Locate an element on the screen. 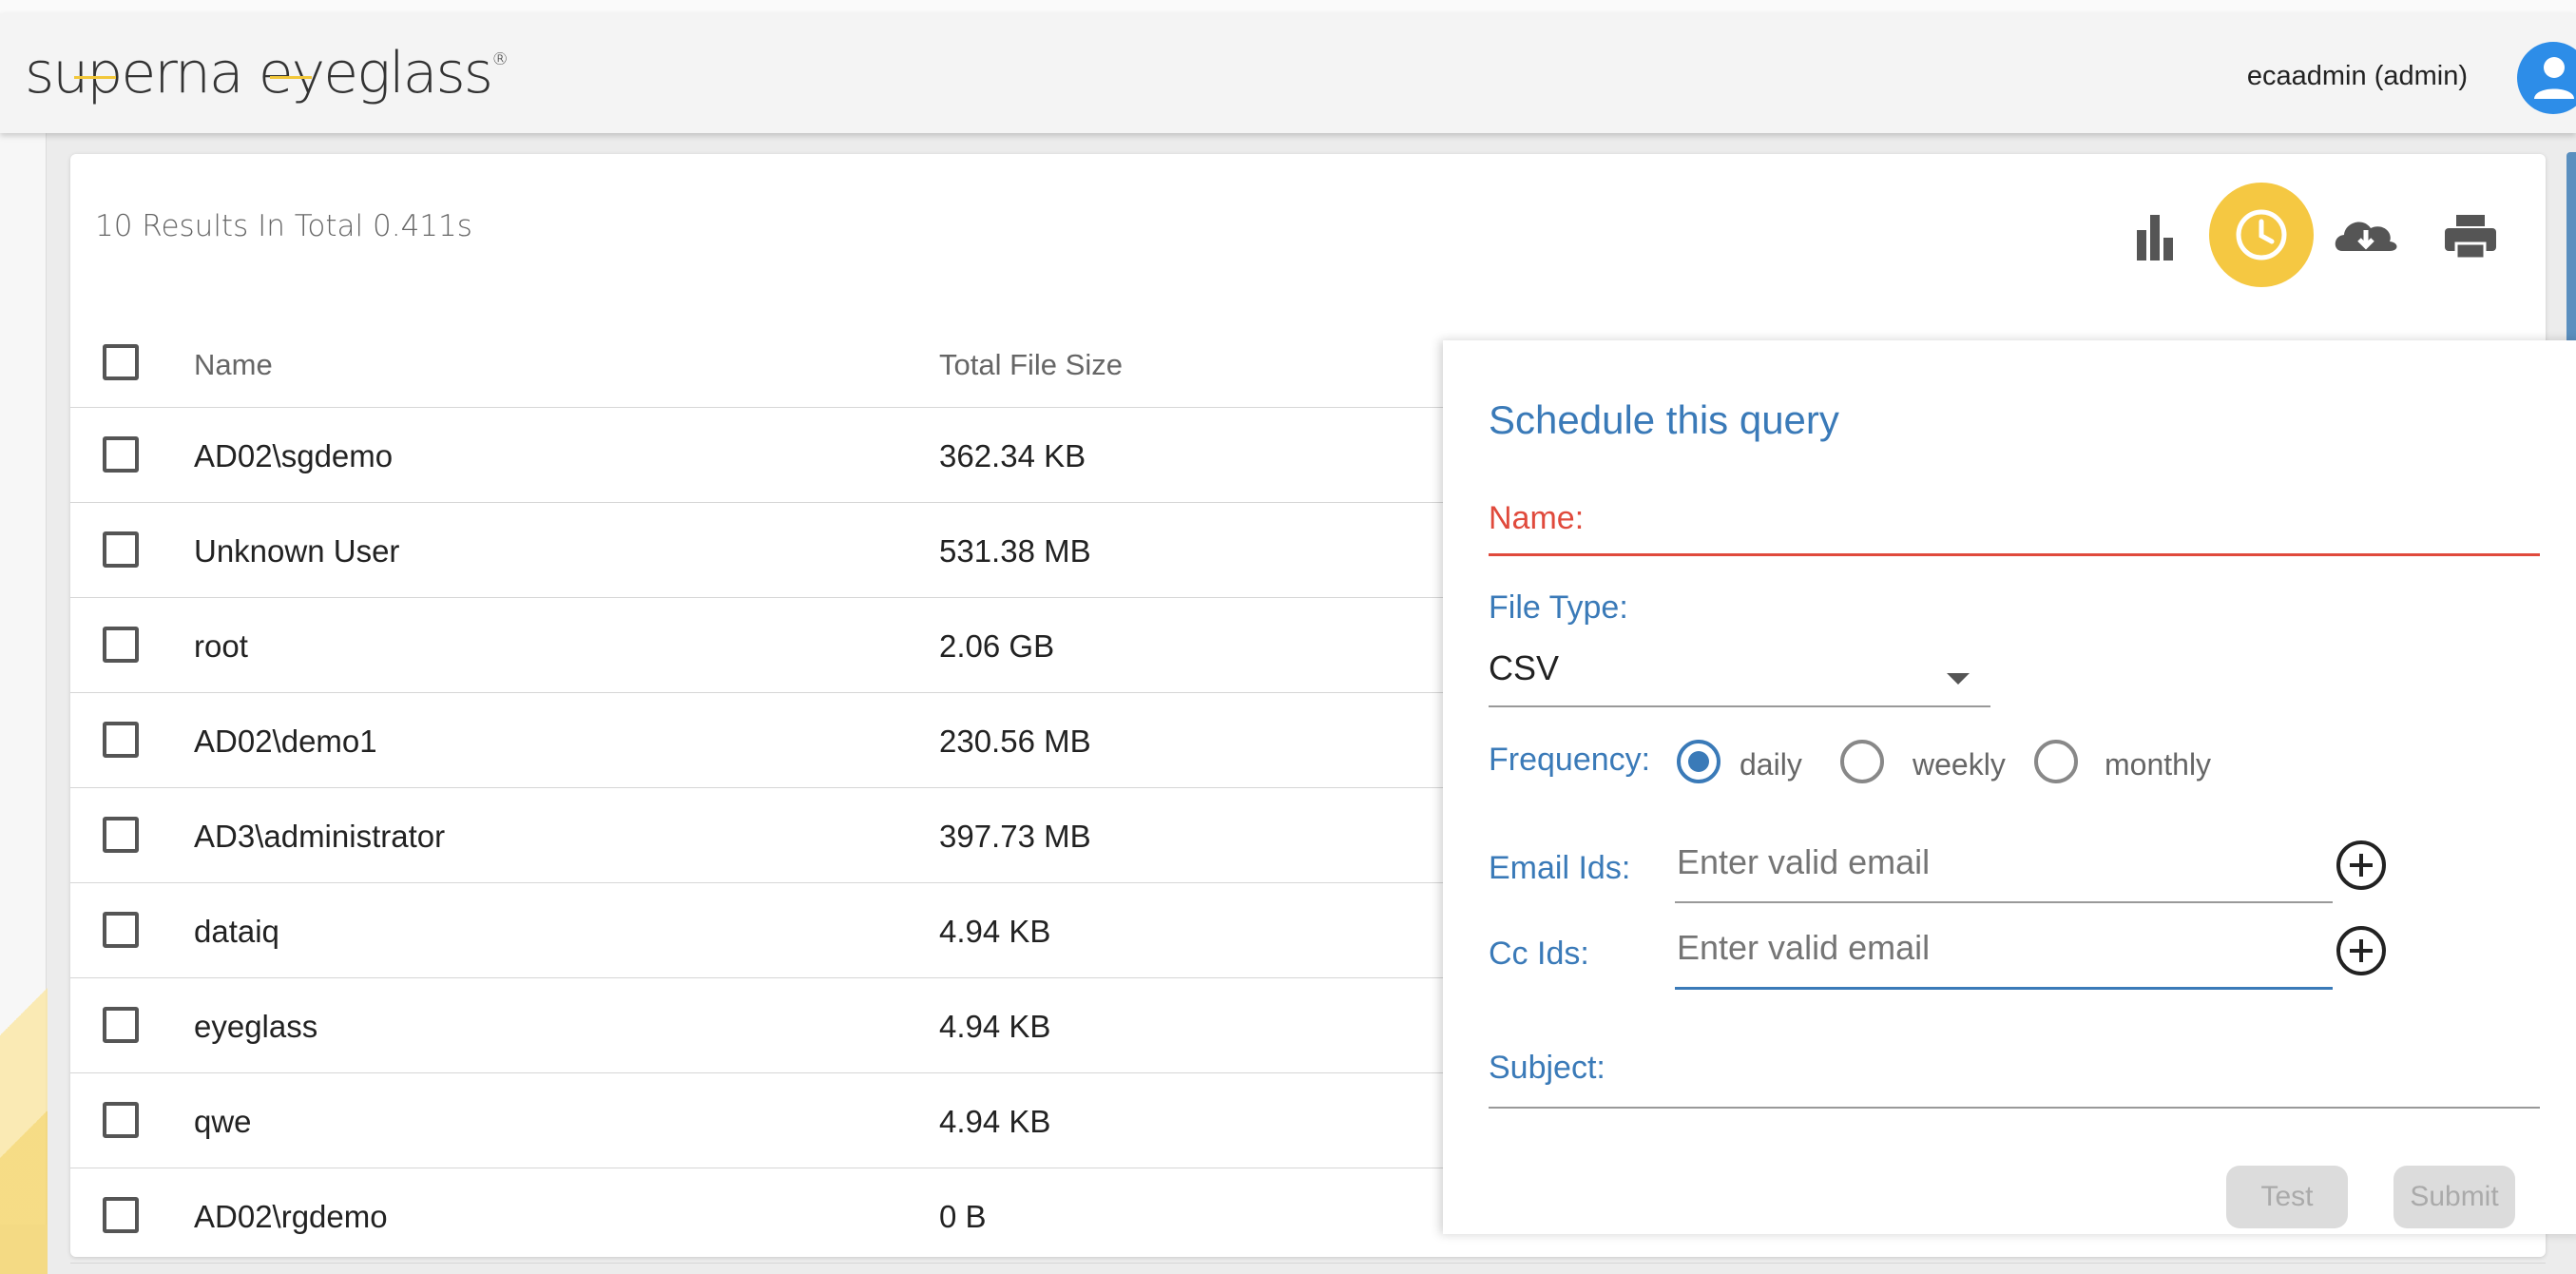  chart-button is located at coordinates (2155, 235).